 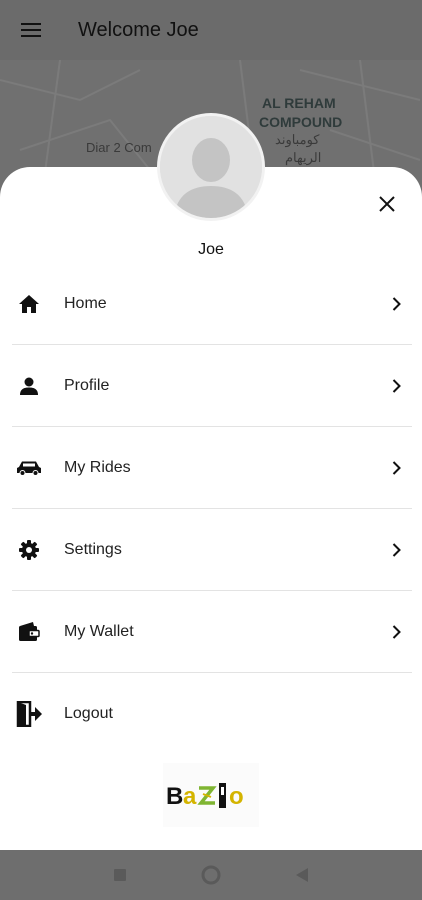 I want to click on logout-icon, so click(x=29, y=713).